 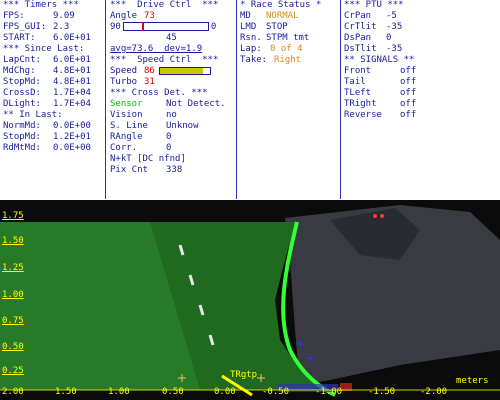 I want to click on sline-label: S. Line, so click(x=129, y=126).